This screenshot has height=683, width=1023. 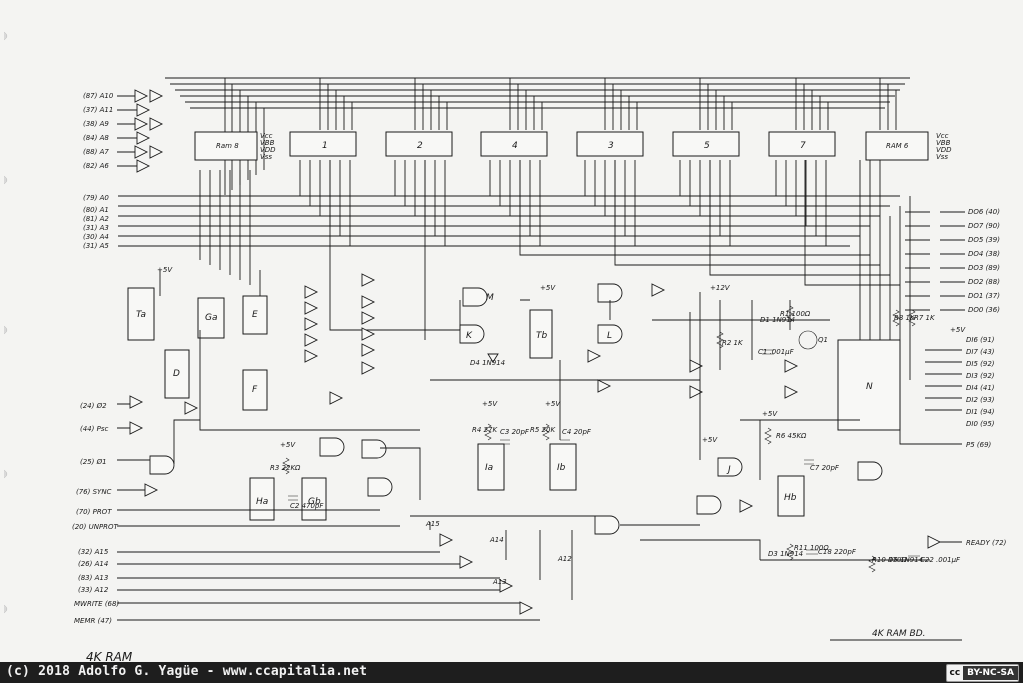 What do you see at coordinates (515, 146) in the screenshot?
I see `ram-chip-4-label: 4` at bounding box center [515, 146].